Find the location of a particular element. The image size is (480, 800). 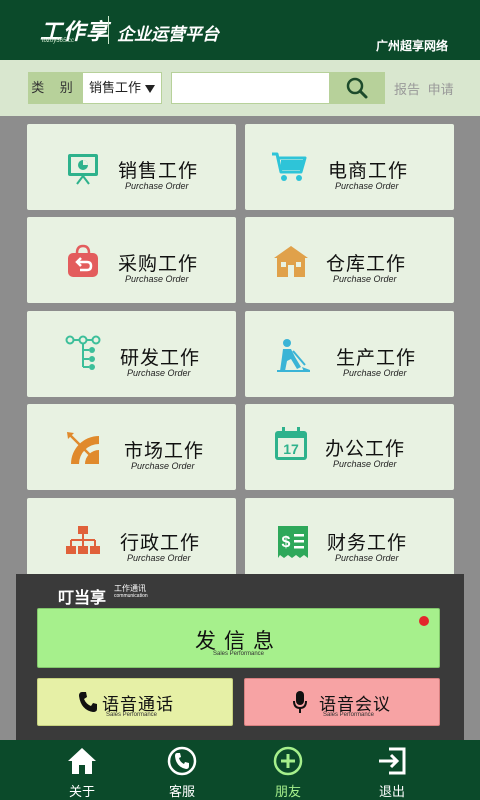

calendar-icon: 17 is located at coordinates (291, 443).